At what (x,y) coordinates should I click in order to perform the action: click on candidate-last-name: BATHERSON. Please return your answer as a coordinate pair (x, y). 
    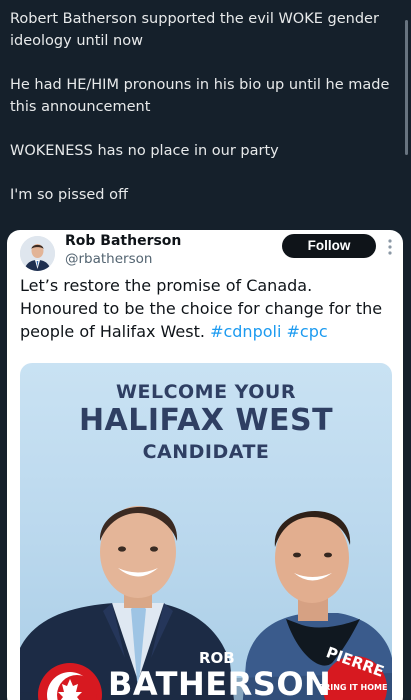
    Looking at the image, I should click on (220, 682).